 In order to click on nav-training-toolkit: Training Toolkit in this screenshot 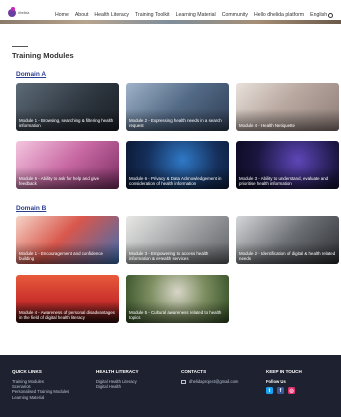, I will do `click(152, 15)`.